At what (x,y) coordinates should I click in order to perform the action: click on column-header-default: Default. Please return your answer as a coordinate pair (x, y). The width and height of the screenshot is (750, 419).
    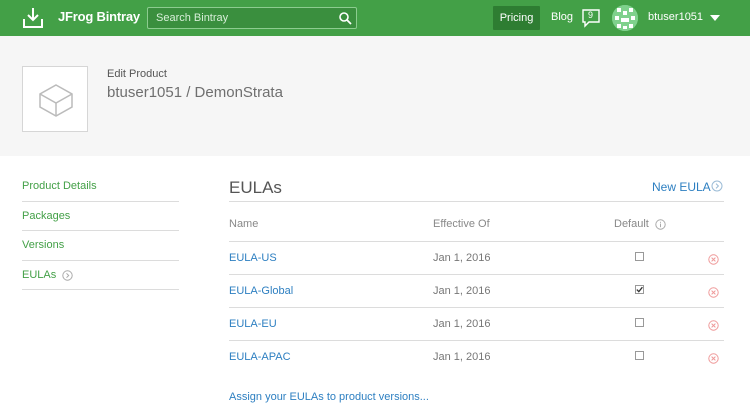
    Looking at the image, I should click on (631, 224).